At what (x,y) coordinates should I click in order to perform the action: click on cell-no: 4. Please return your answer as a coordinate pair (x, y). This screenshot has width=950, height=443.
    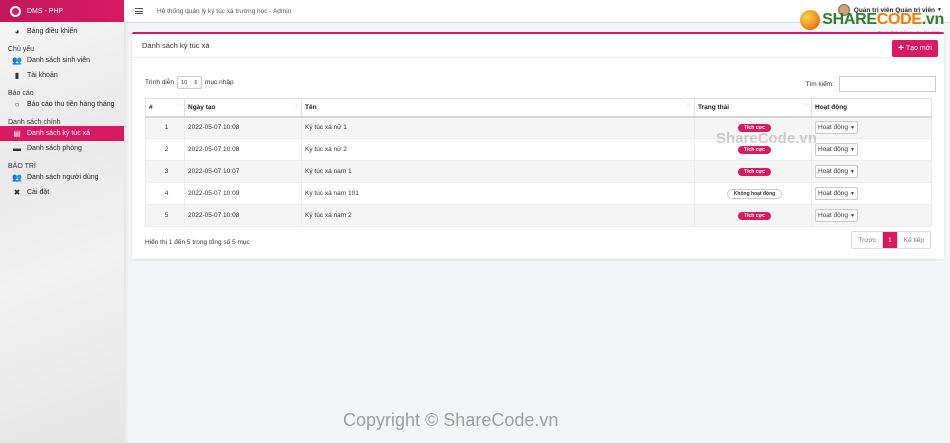
    Looking at the image, I should click on (165, 193).